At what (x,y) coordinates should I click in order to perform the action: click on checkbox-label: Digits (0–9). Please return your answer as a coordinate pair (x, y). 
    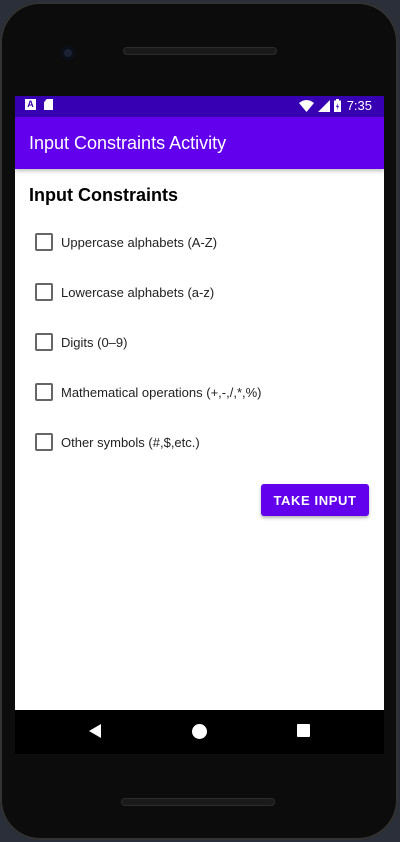
    Looking at the image, I should click on (94, 342).